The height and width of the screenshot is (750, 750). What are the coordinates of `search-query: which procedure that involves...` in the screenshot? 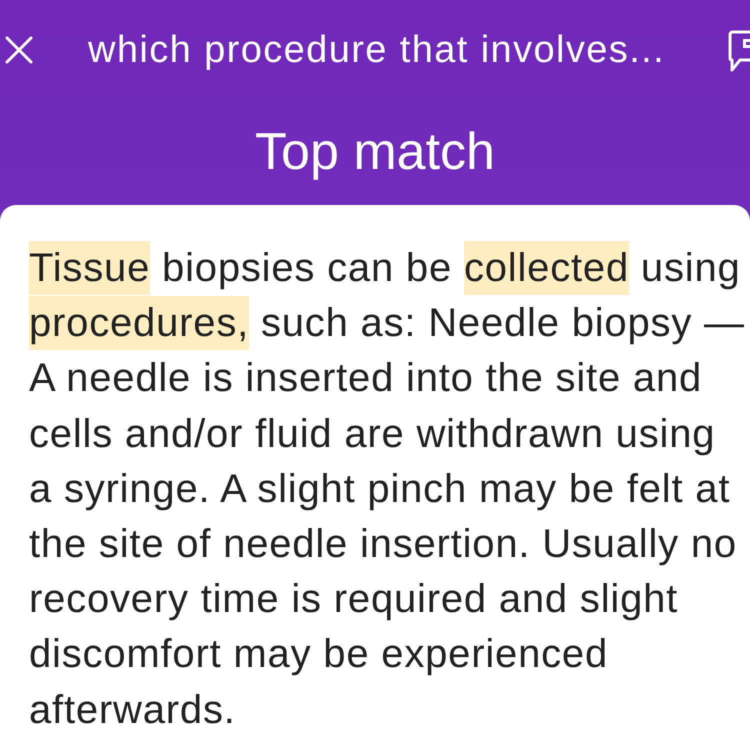 It's located at (377, 50).